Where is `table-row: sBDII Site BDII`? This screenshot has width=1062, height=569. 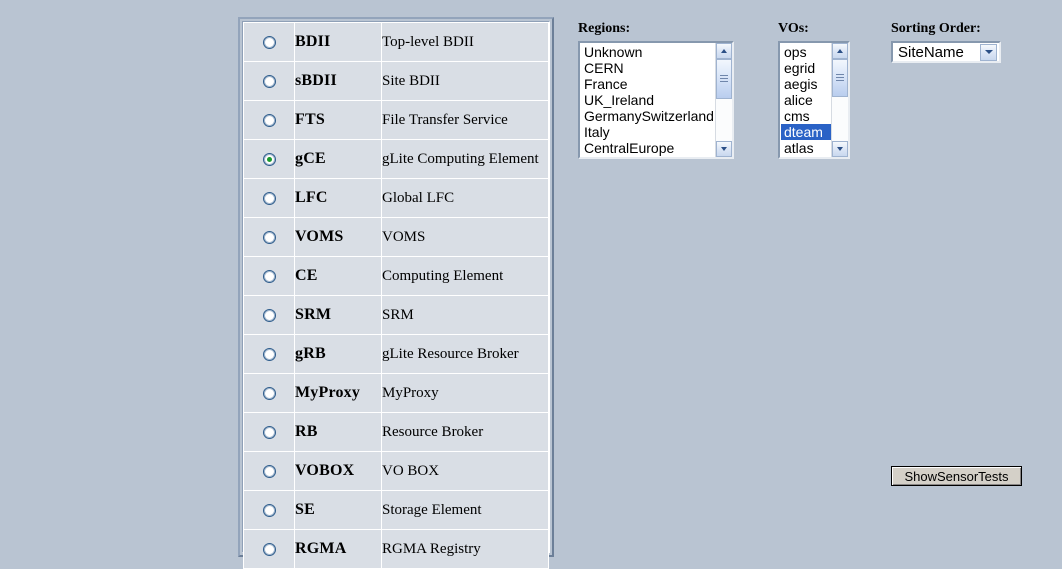
table-row: sBDII Site BDII is located at coordinates (396, 81).